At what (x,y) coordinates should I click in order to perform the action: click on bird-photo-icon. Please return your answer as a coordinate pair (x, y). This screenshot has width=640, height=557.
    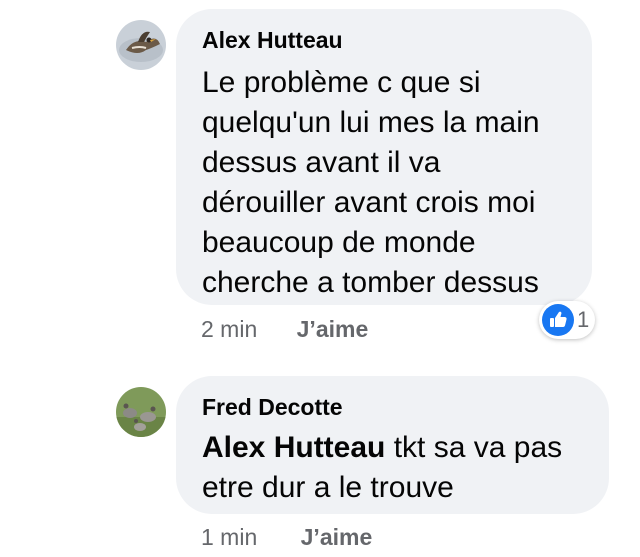
    Looking at the image, I should click on (141, 45).